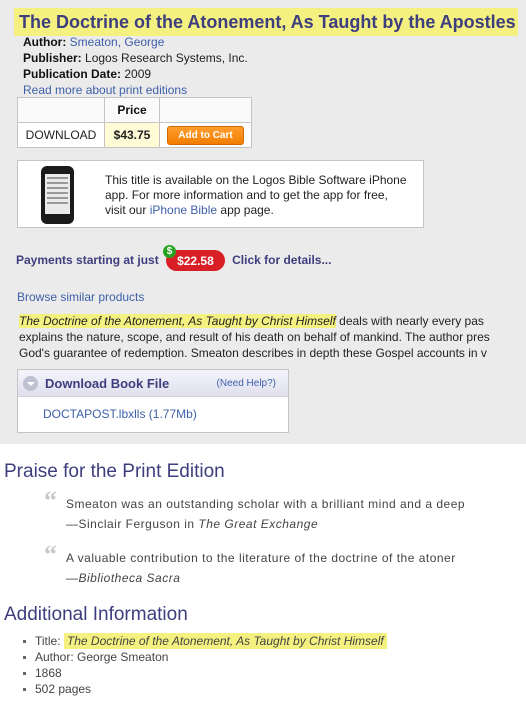 The width and height of the screenshot is (526, 705). I want to click on price-row: DOWNLOAD $43.75 Add to Cart, so click(134, 135).